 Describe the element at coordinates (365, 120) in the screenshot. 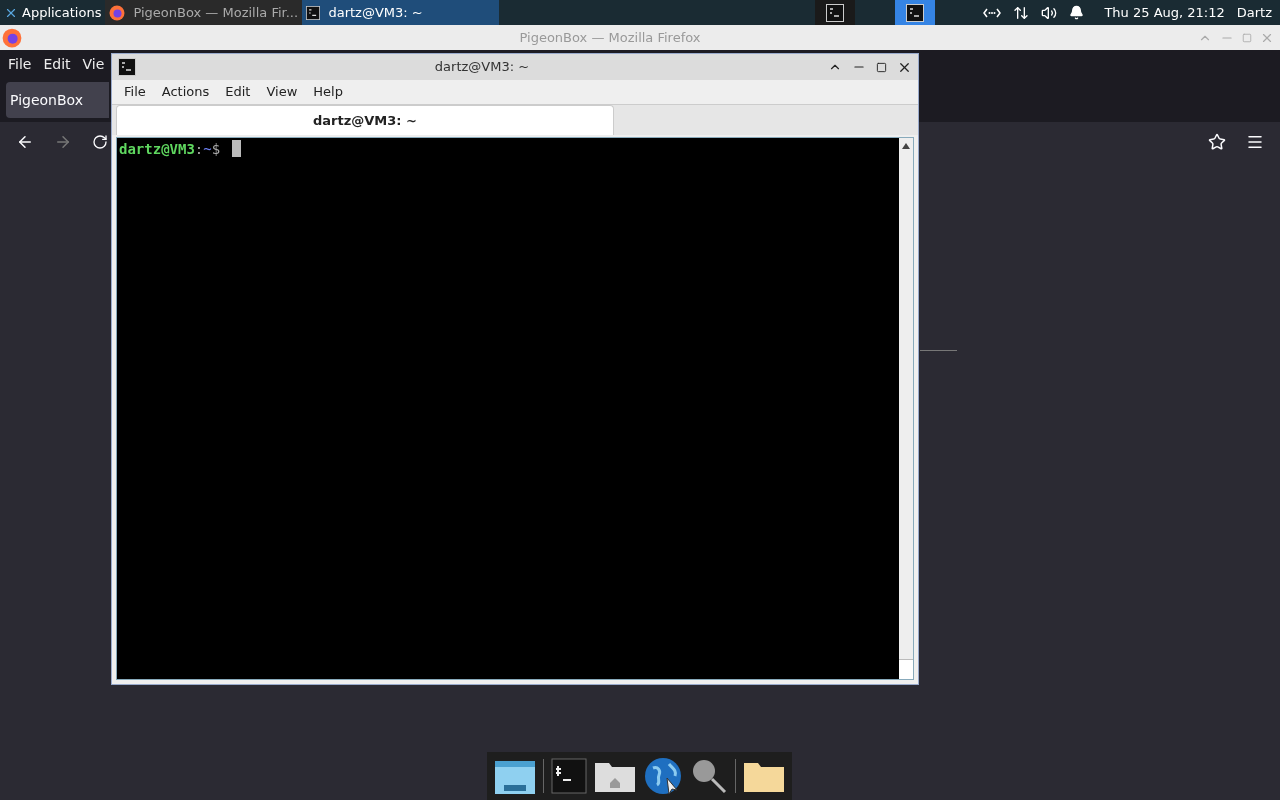

I see `terminal-tab: dartz@VM3: ~` at that location.